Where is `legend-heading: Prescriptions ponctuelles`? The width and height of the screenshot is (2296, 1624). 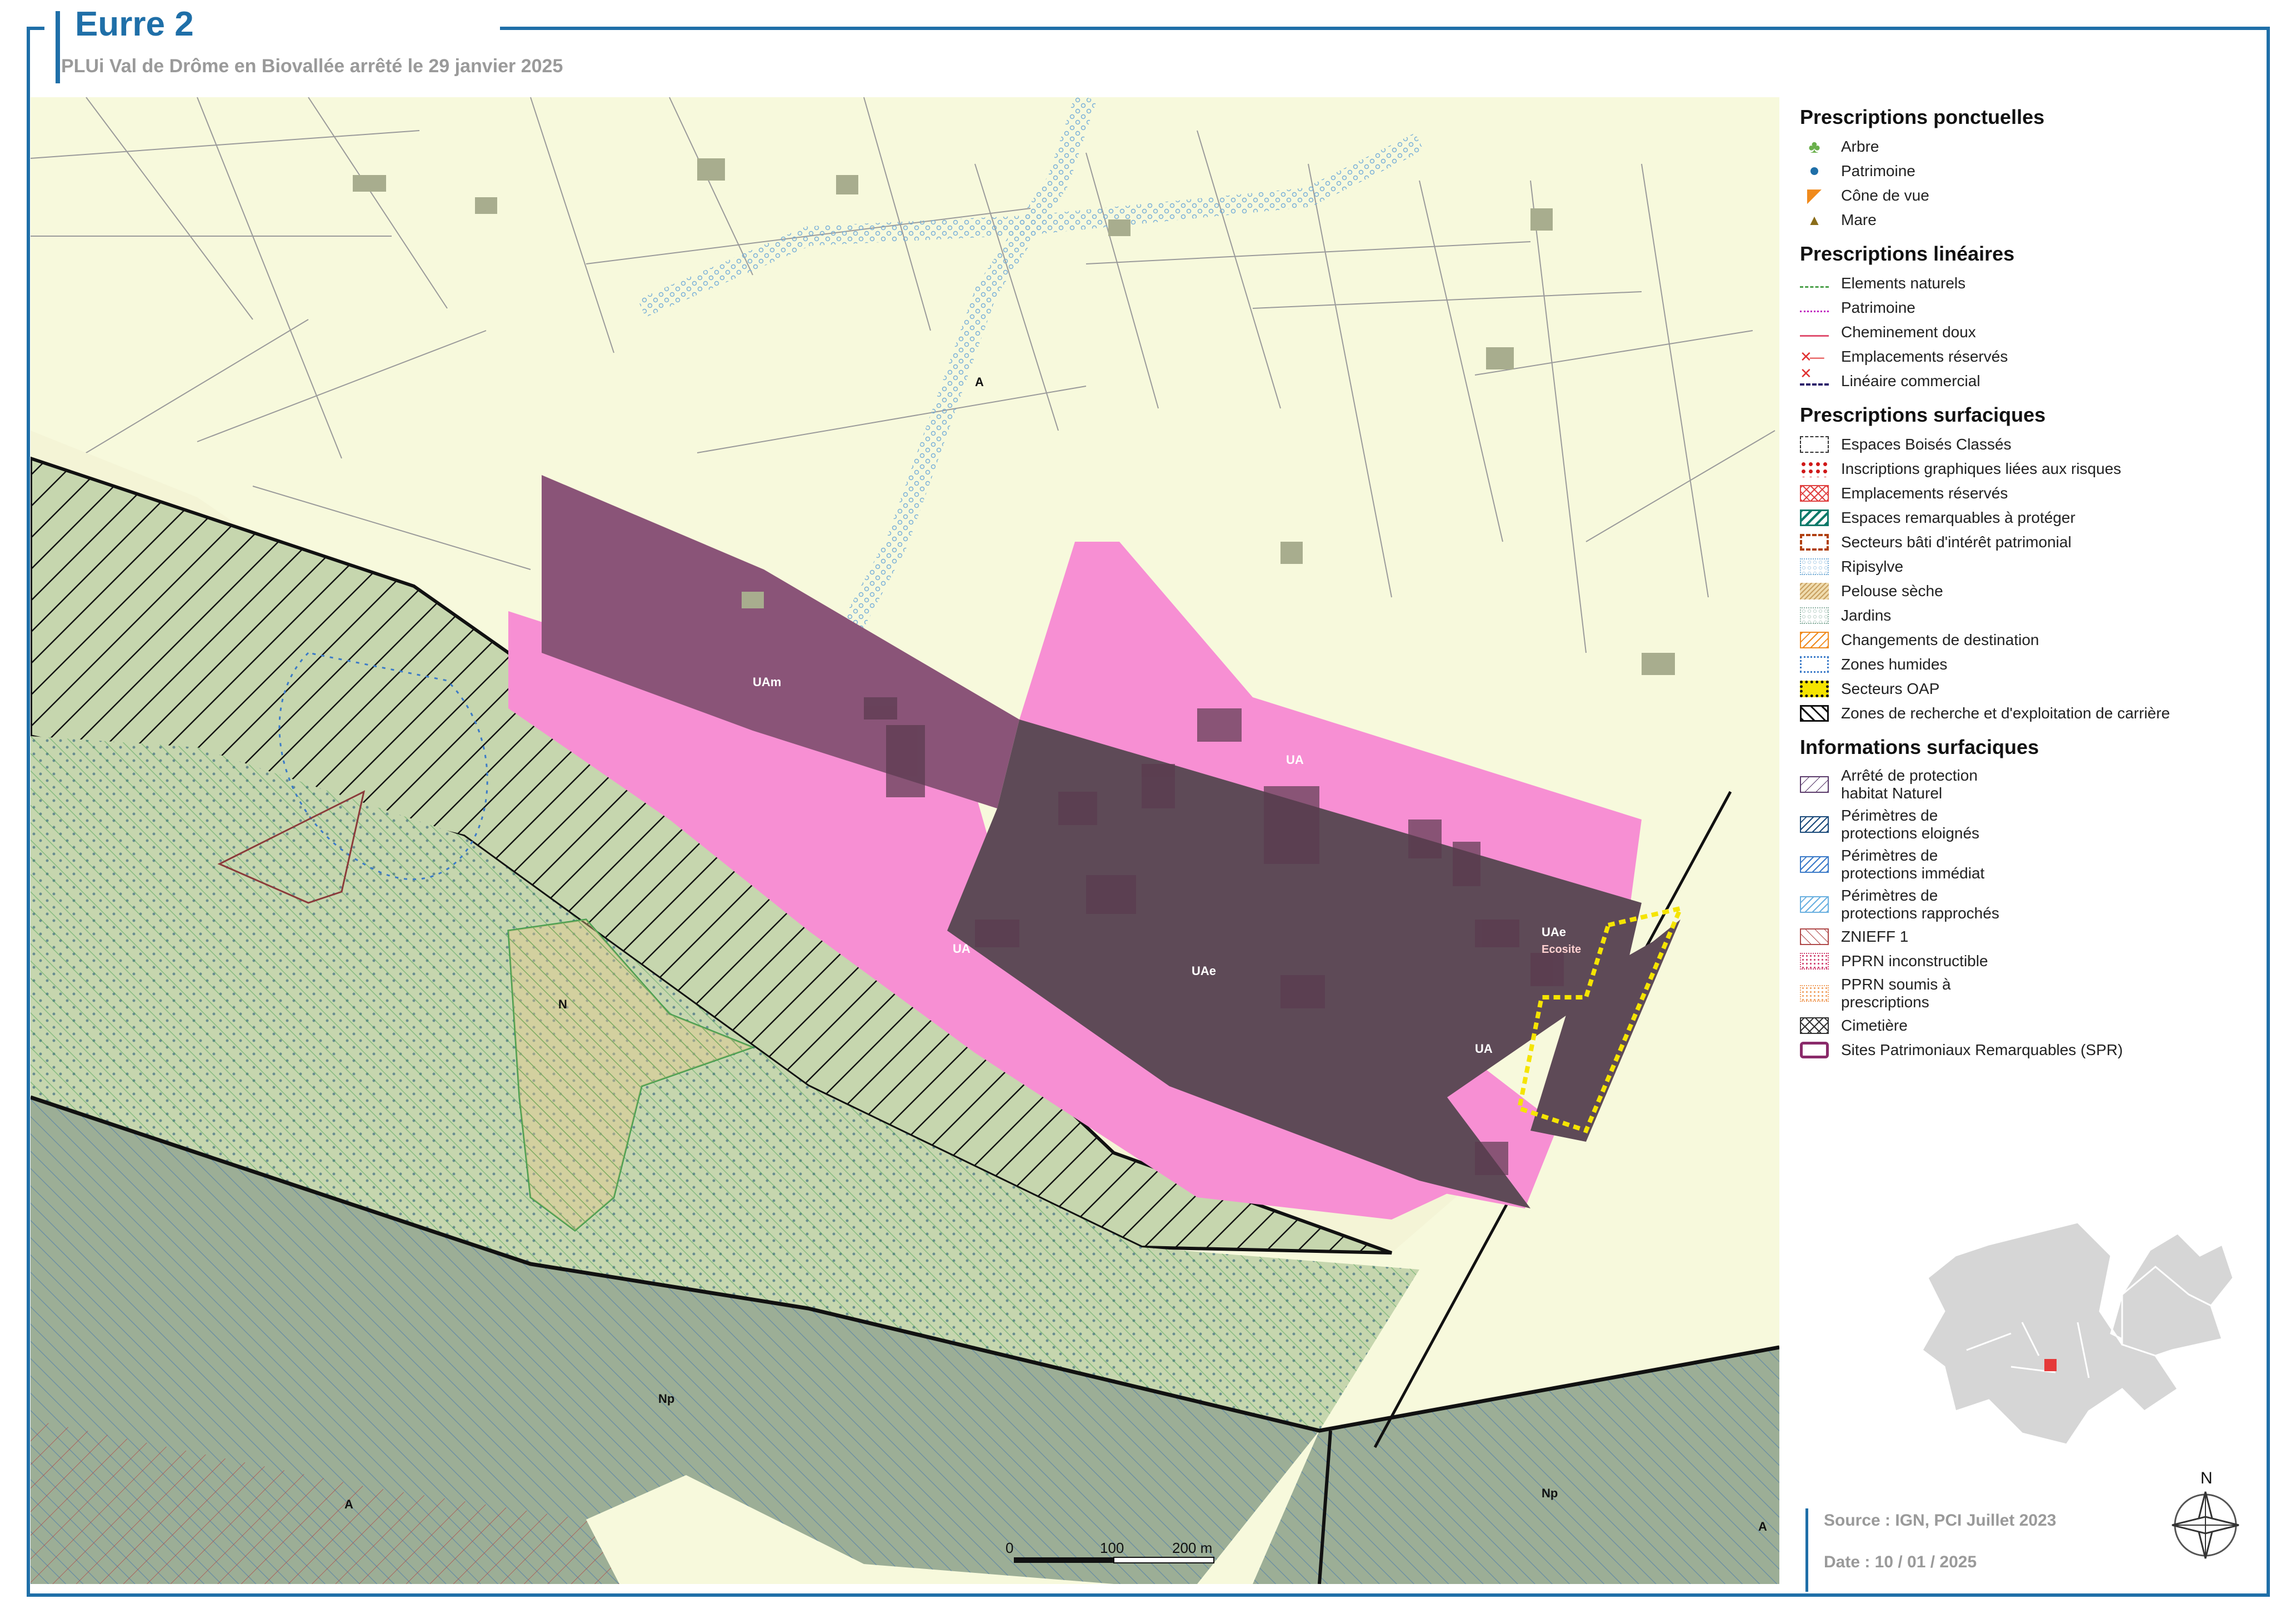 legend-heading: Prescriptions ponctuelles is located at coordinates (1922, 117).